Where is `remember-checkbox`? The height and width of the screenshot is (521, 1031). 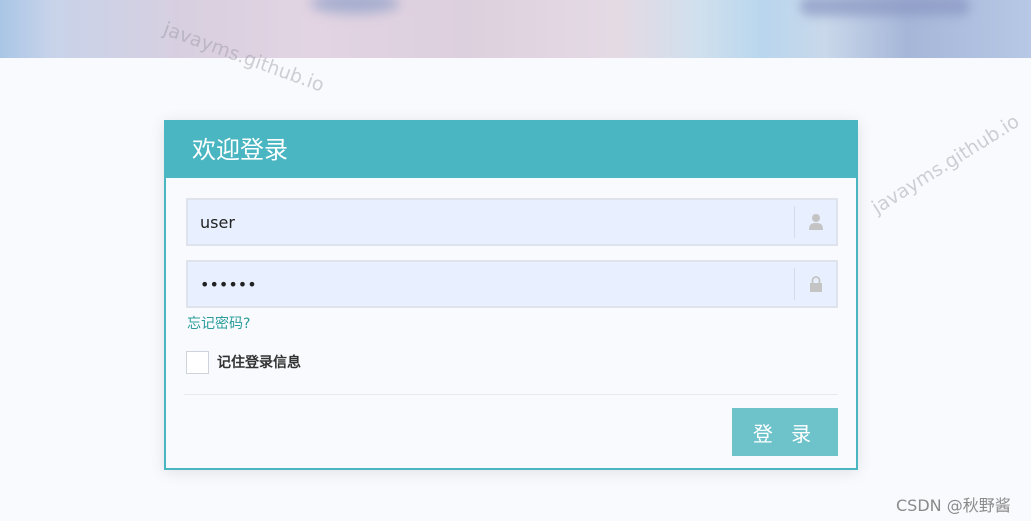 remember-checkbox is located at coordinates (197, 362).